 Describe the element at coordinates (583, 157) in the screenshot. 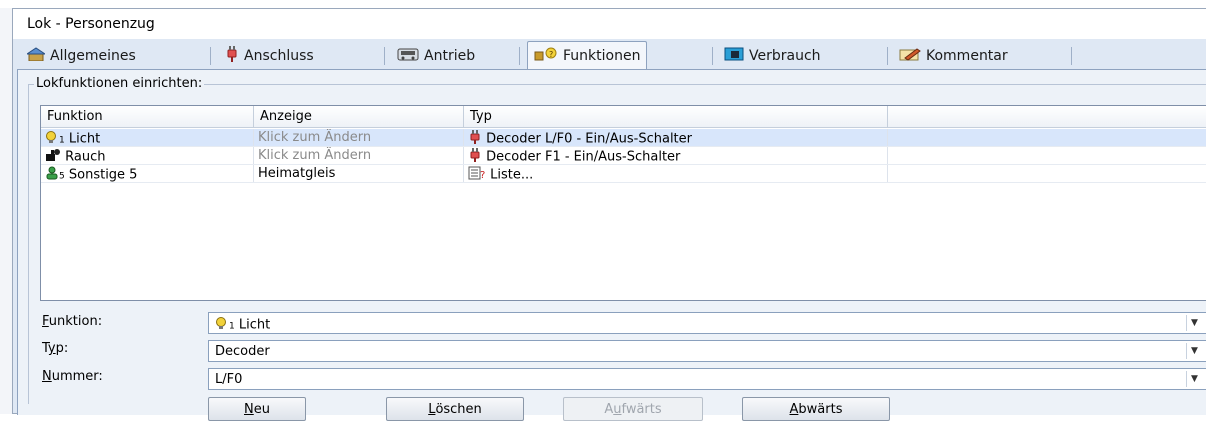

I see `type-text: Decoder F1 - Ein/Aus-Schalter` at that location.